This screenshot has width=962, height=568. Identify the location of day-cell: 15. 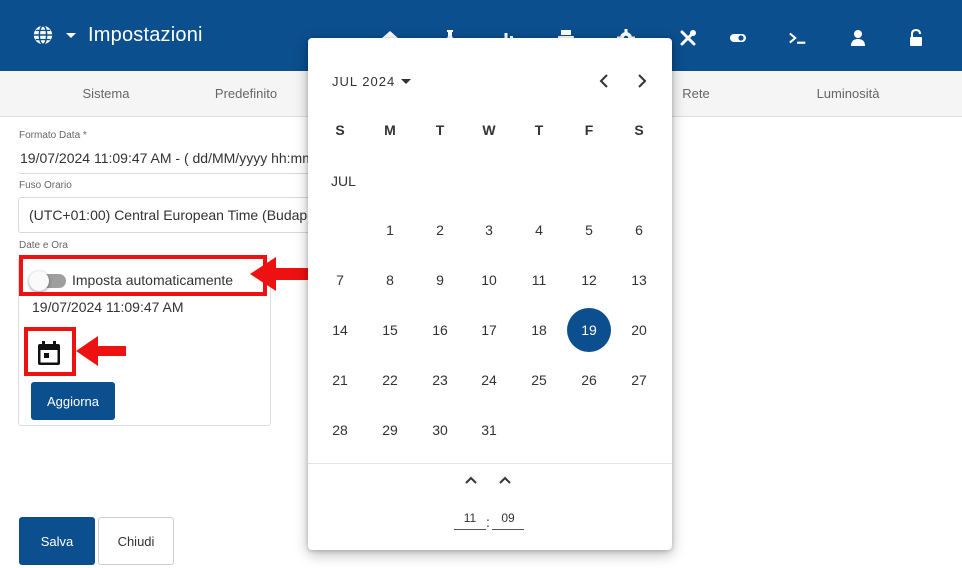
(390, 330).